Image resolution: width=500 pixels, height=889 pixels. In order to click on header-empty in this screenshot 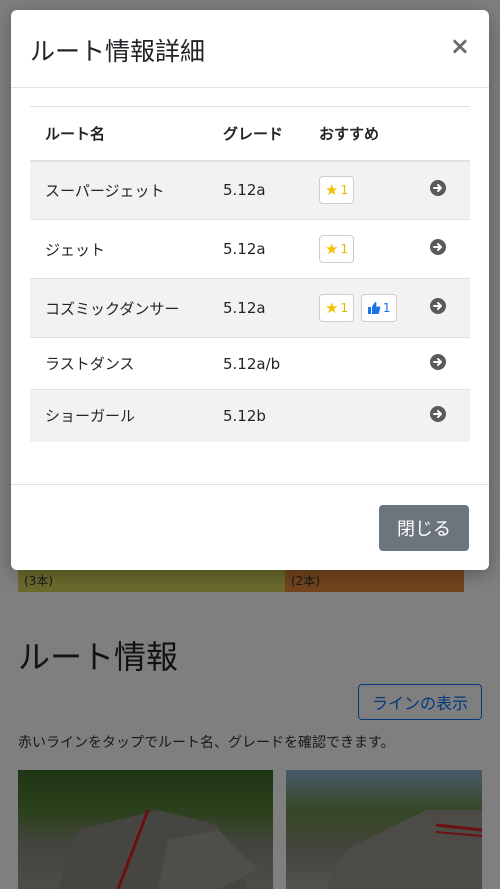, I will do `click(450, 134)`.